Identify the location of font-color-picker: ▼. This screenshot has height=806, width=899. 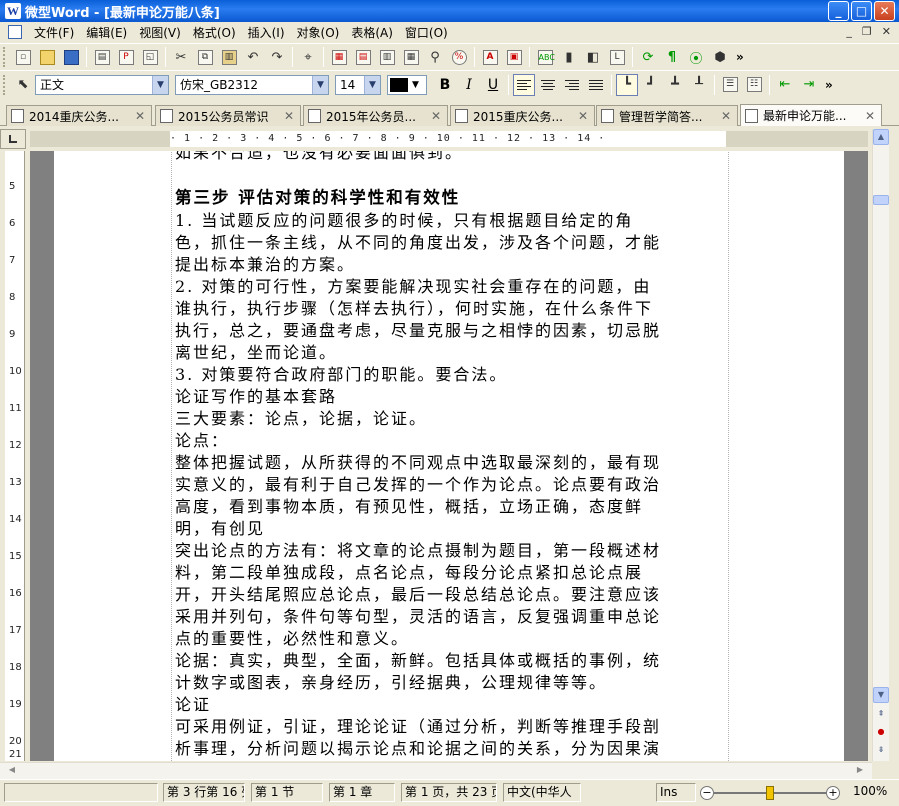
(407, 84).